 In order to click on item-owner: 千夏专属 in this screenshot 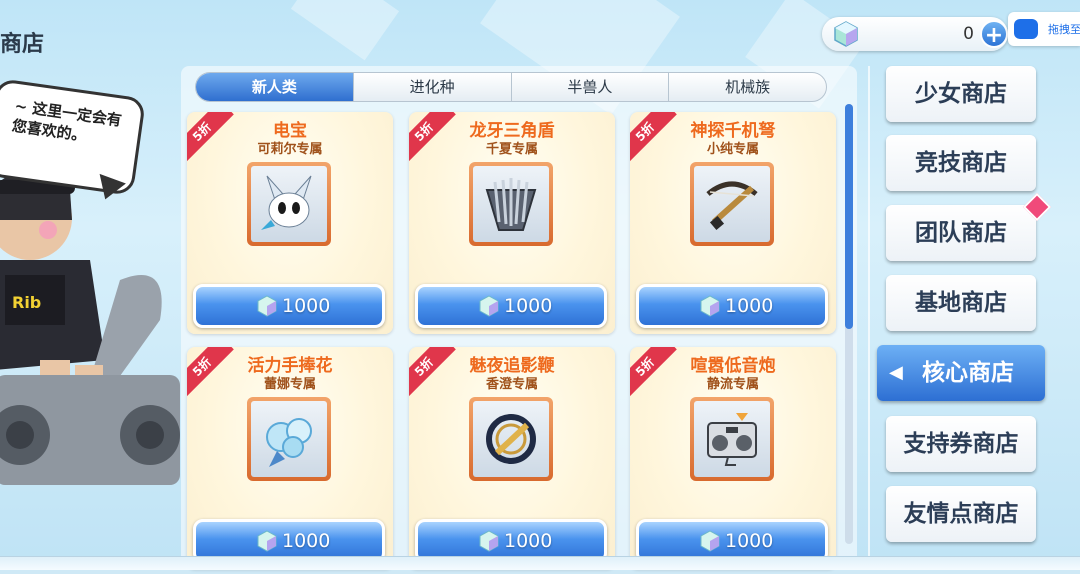, I will do `click(511, 149)`.